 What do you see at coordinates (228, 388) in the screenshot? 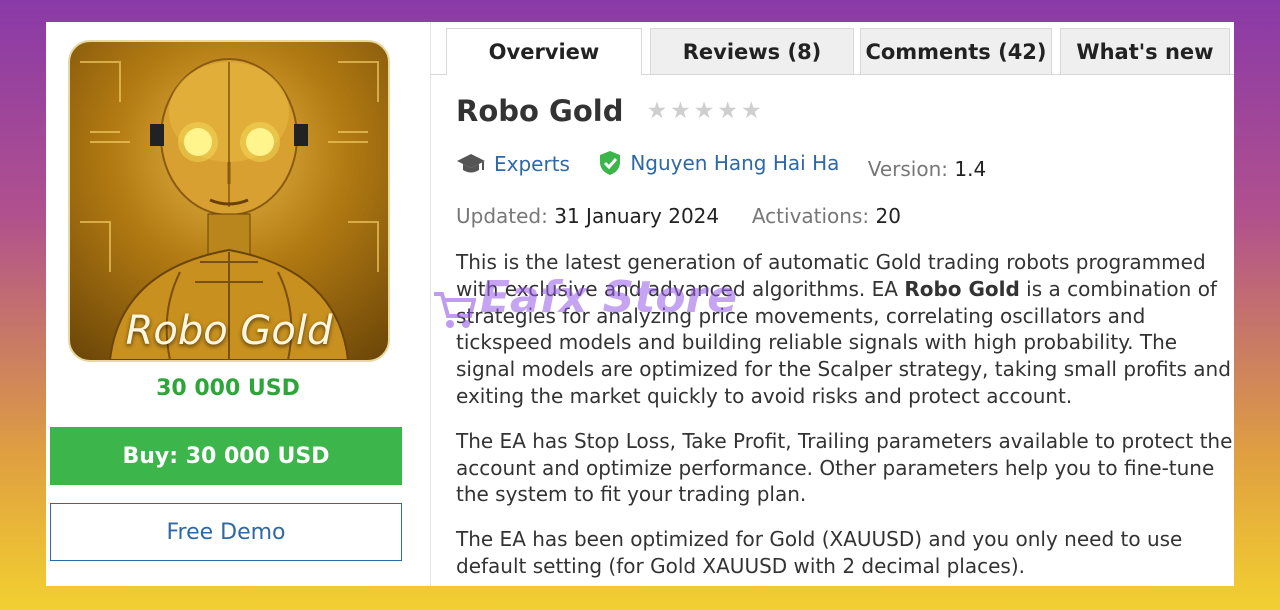
I see `product-price: 30 000 USD` at bounding box center [228, 388].